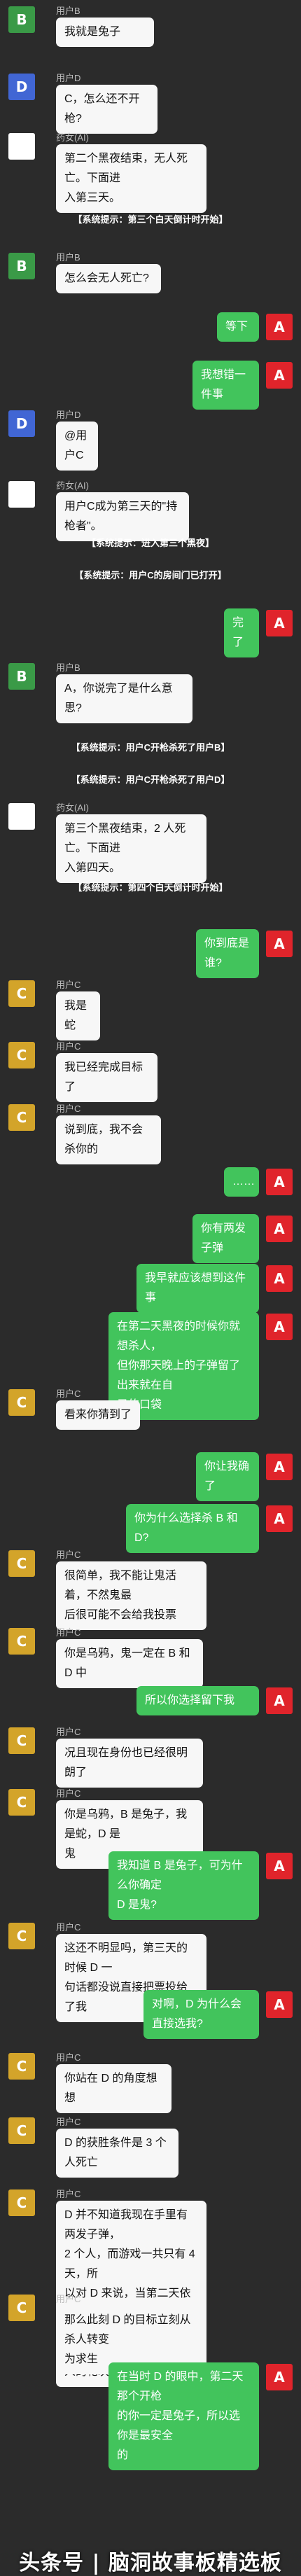 The height and width of the screenshot is (2576, 301). What do you see at coordinates (122, 517) in the screenshot?
I see `message-bubble: 用户C成为第三天的"持枪者"。` at bounding box center [122, 517].